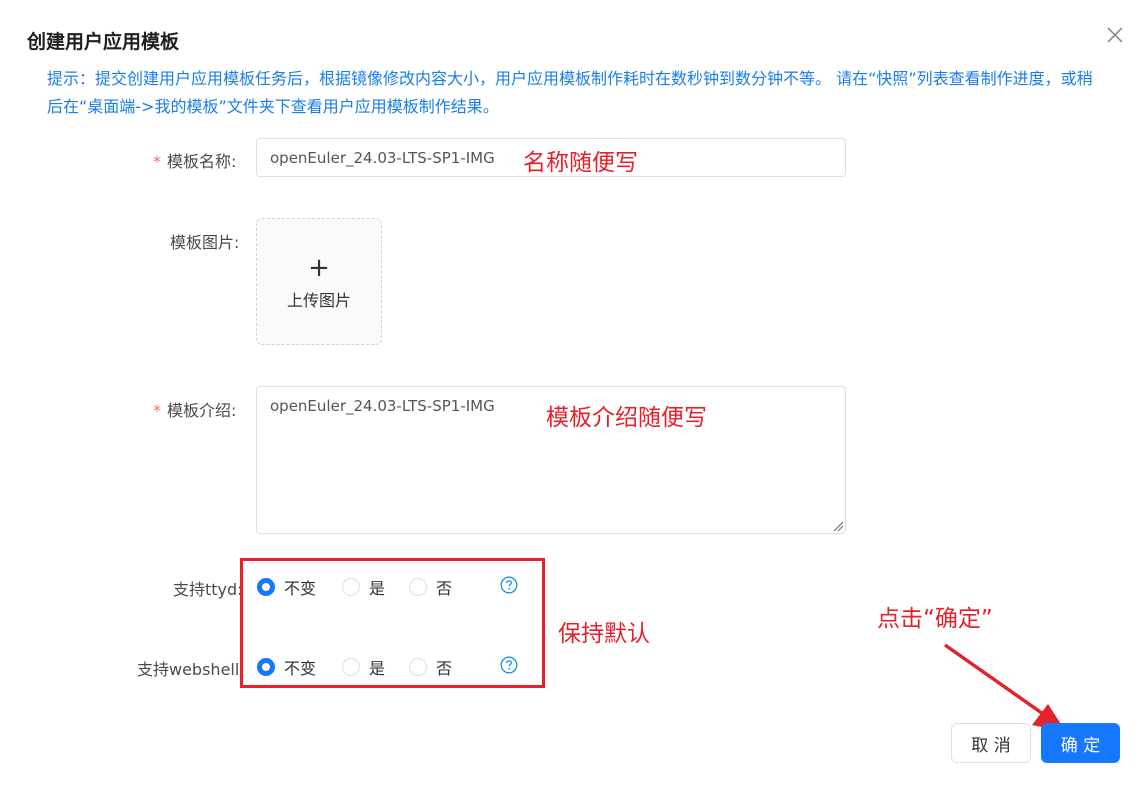 The height and width of the screenshot is (785, 1145). Describe the element at coordinates (195, 410) in the screenshot. I see `template-intro-label: * 模板介绍:` at that location.